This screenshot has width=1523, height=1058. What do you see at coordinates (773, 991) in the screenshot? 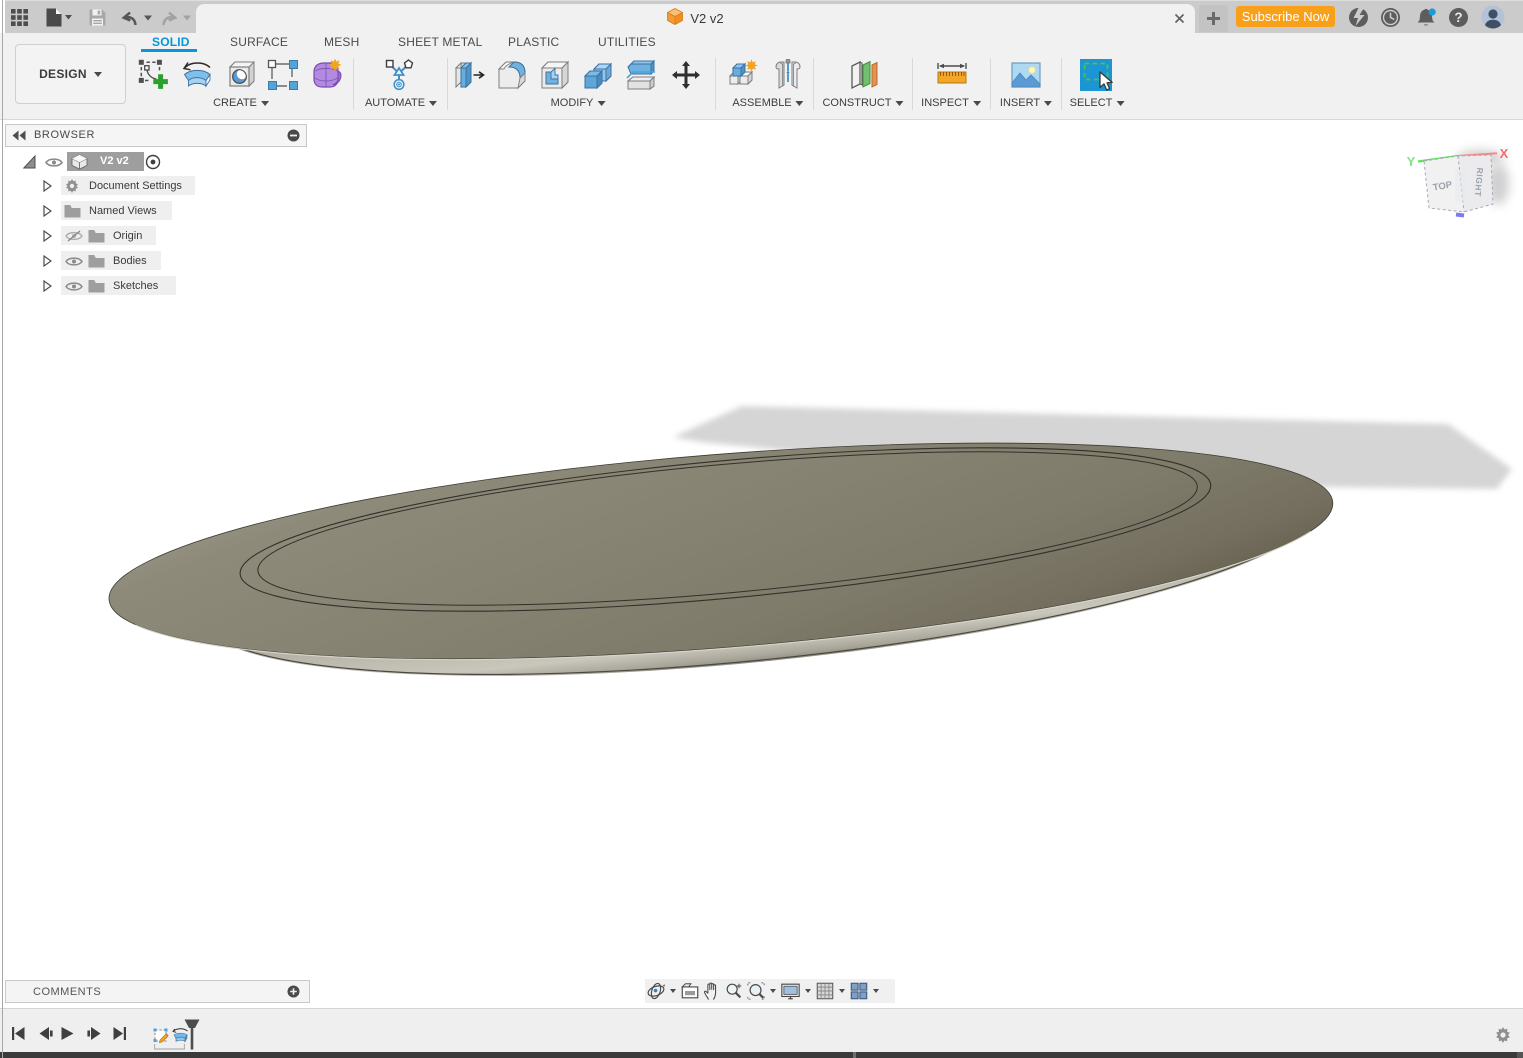
I see `fit-dropdown-caret` at bounding box center [773, 991].